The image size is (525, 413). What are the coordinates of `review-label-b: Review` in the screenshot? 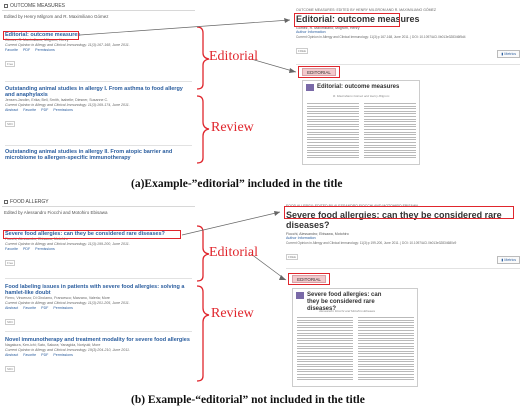 It's located at (232, 313).